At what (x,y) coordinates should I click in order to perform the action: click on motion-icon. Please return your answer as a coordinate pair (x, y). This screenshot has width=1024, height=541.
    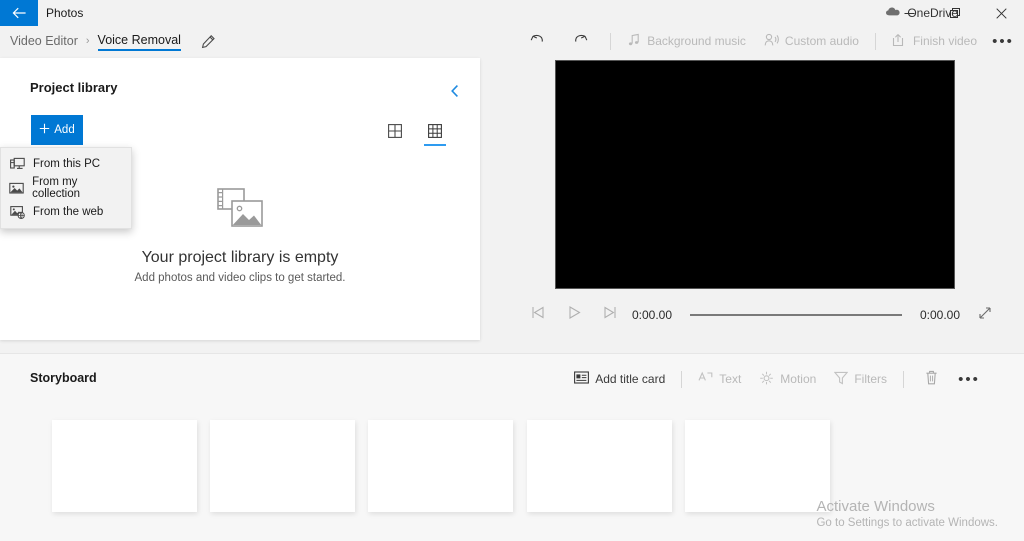
    Looking at the image, I should click on (766, 379).